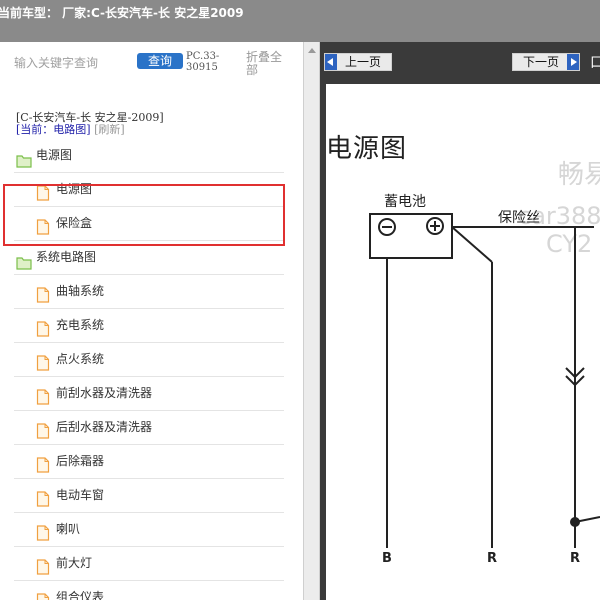 The height and width of the screenshot is (600, 600). Describe the element at coordinates (160, 61) in the screenshot. I see `query-button: 查询` at that location.